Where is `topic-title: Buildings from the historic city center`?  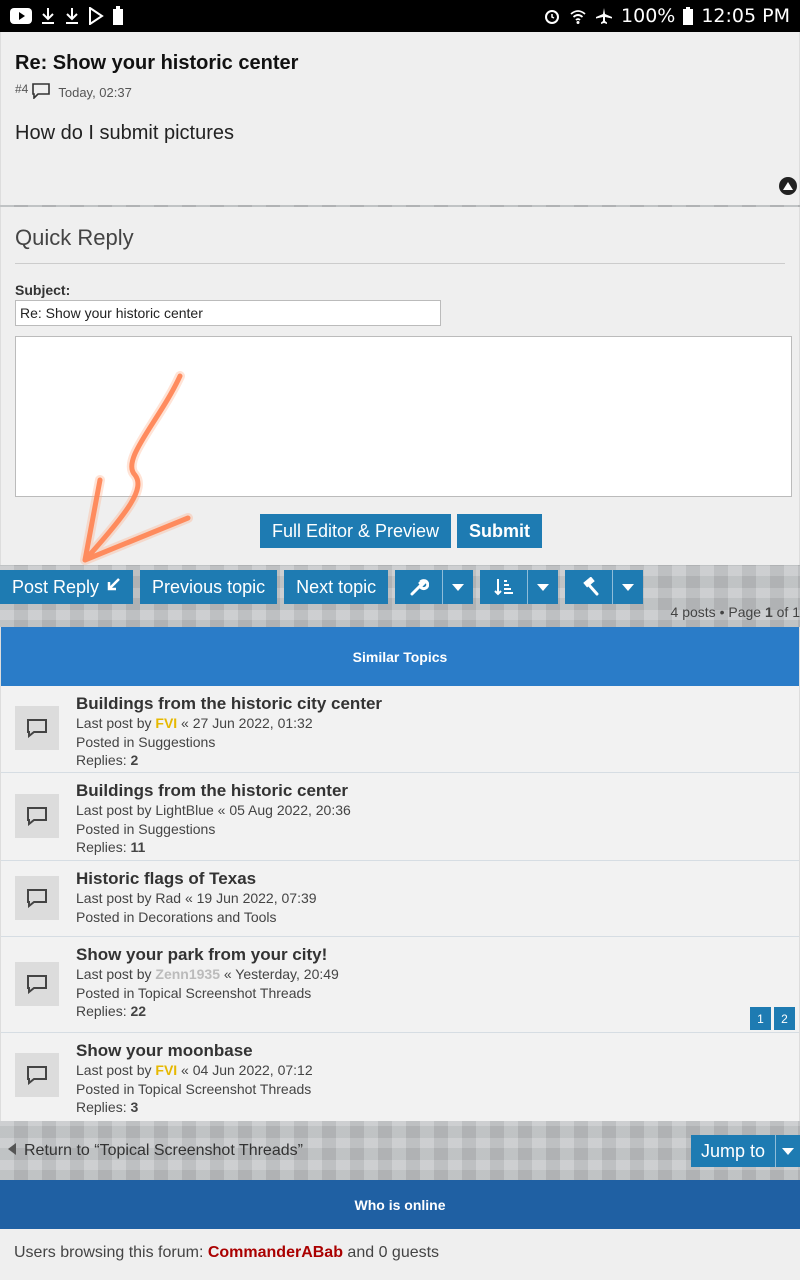
topic-title: Buildings from the historic city center is located at coordinates (437, 704).